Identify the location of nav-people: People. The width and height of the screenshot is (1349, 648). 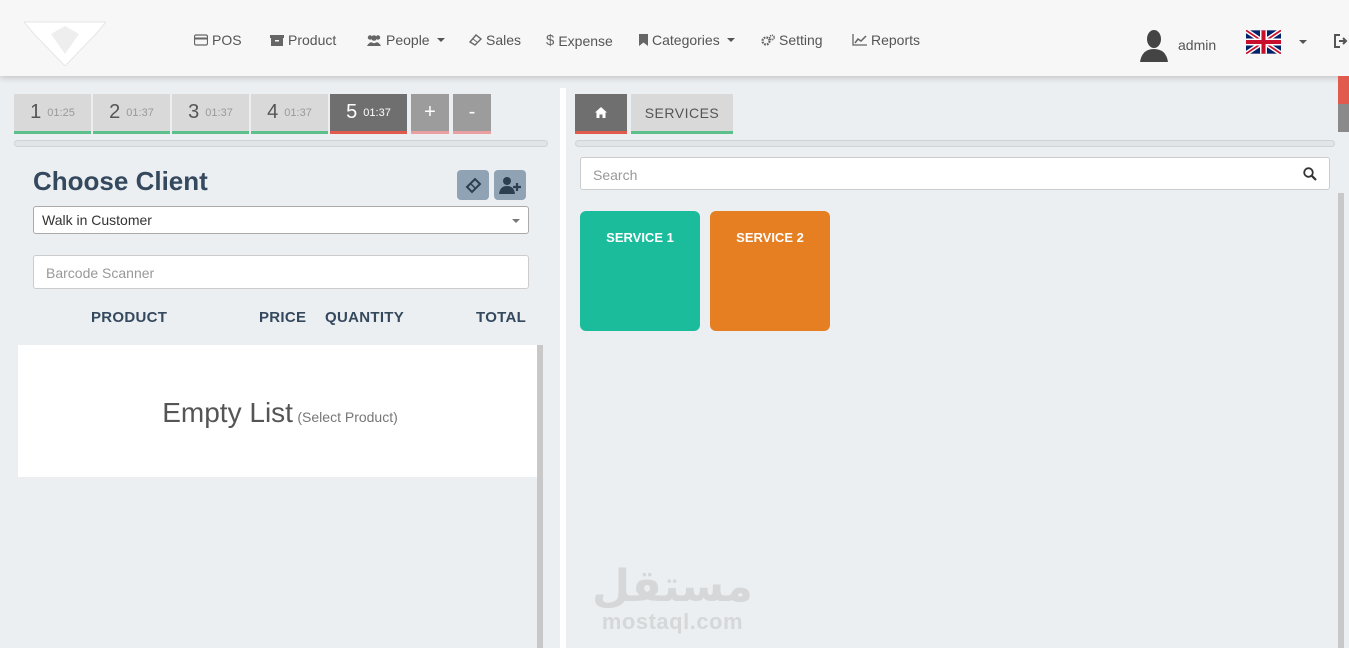
(405, 40).